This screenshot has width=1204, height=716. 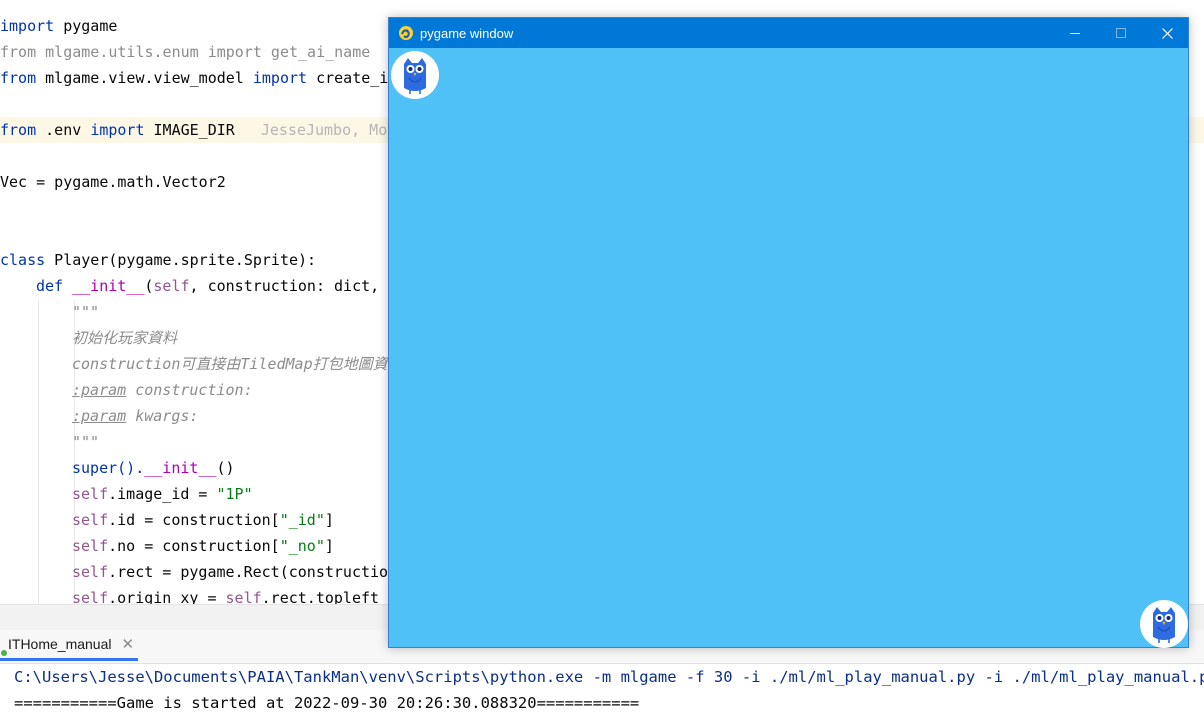 I want to click on window-title: pygame window, so click(x=467, y=33).